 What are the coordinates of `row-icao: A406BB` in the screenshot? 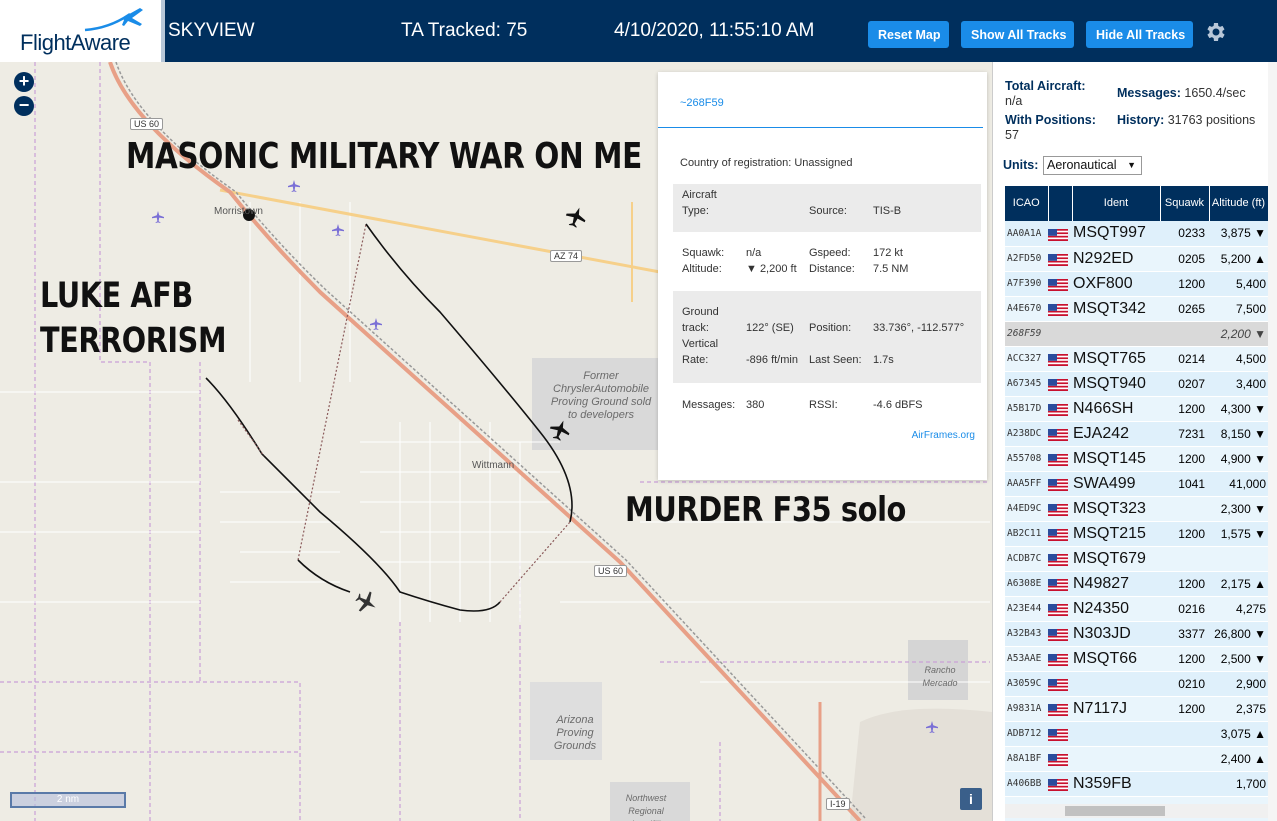 It's located at (1026, 784).